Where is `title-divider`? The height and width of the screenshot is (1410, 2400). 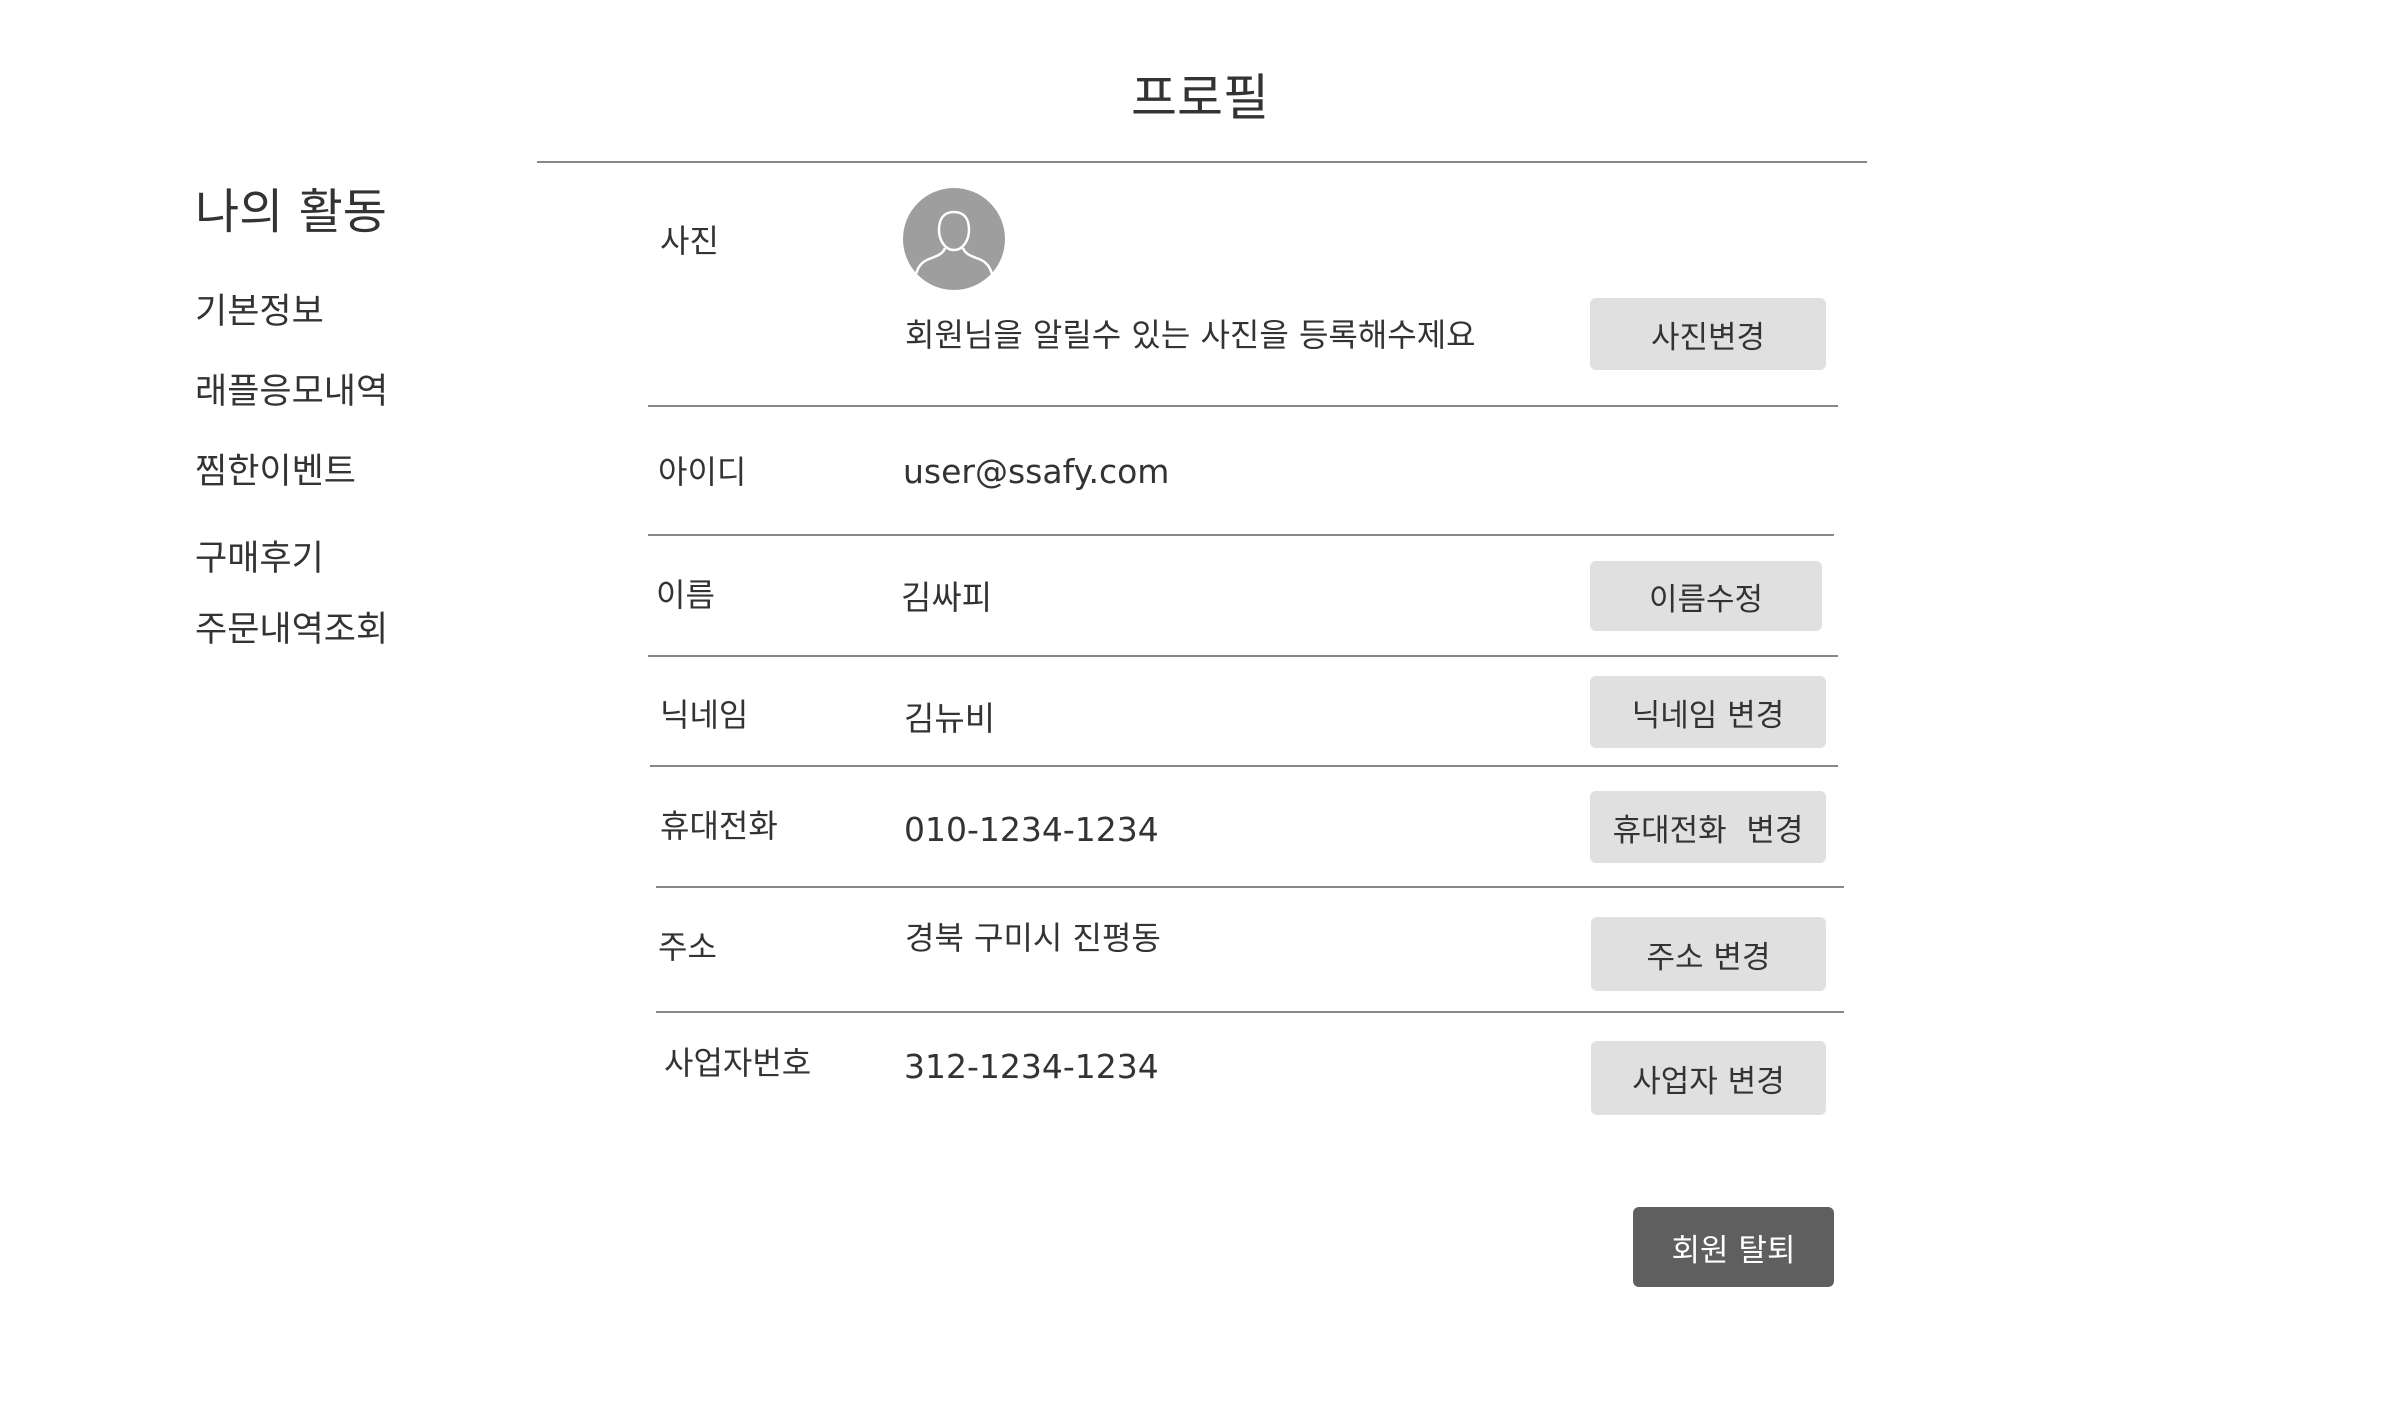 title-divider is located at coordinates (1202, 162).